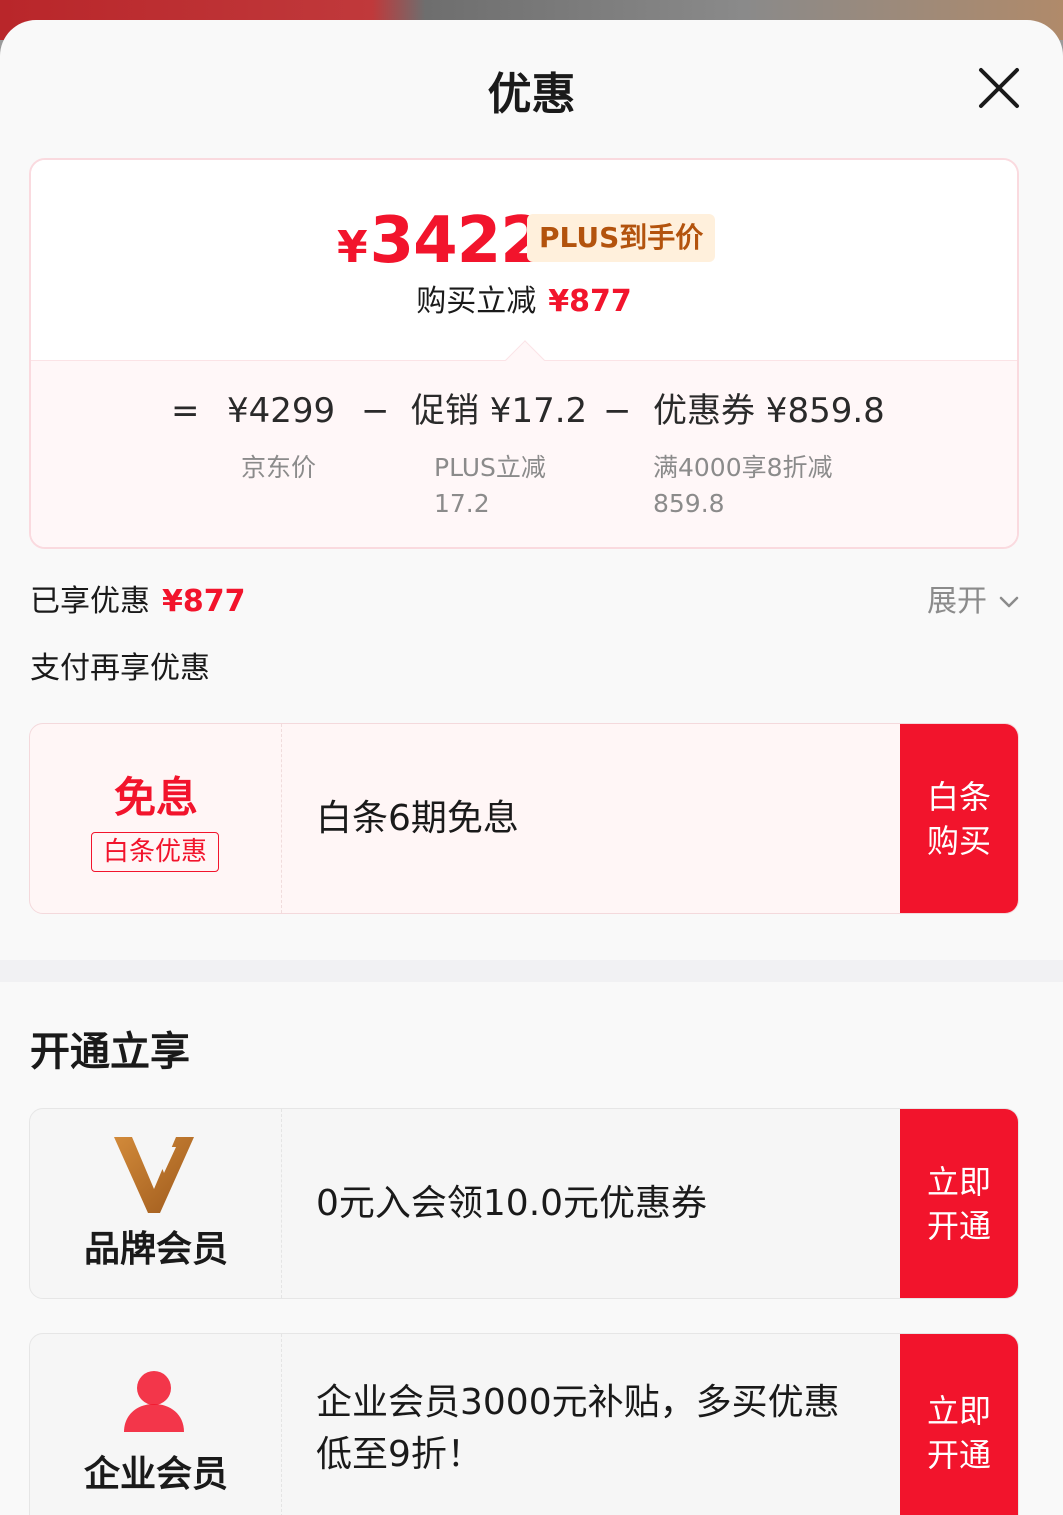  What do you see at coordinates (457, 241) in the screenshot?
I see `final-price-value: 3422` at bounding box center [457, 241].